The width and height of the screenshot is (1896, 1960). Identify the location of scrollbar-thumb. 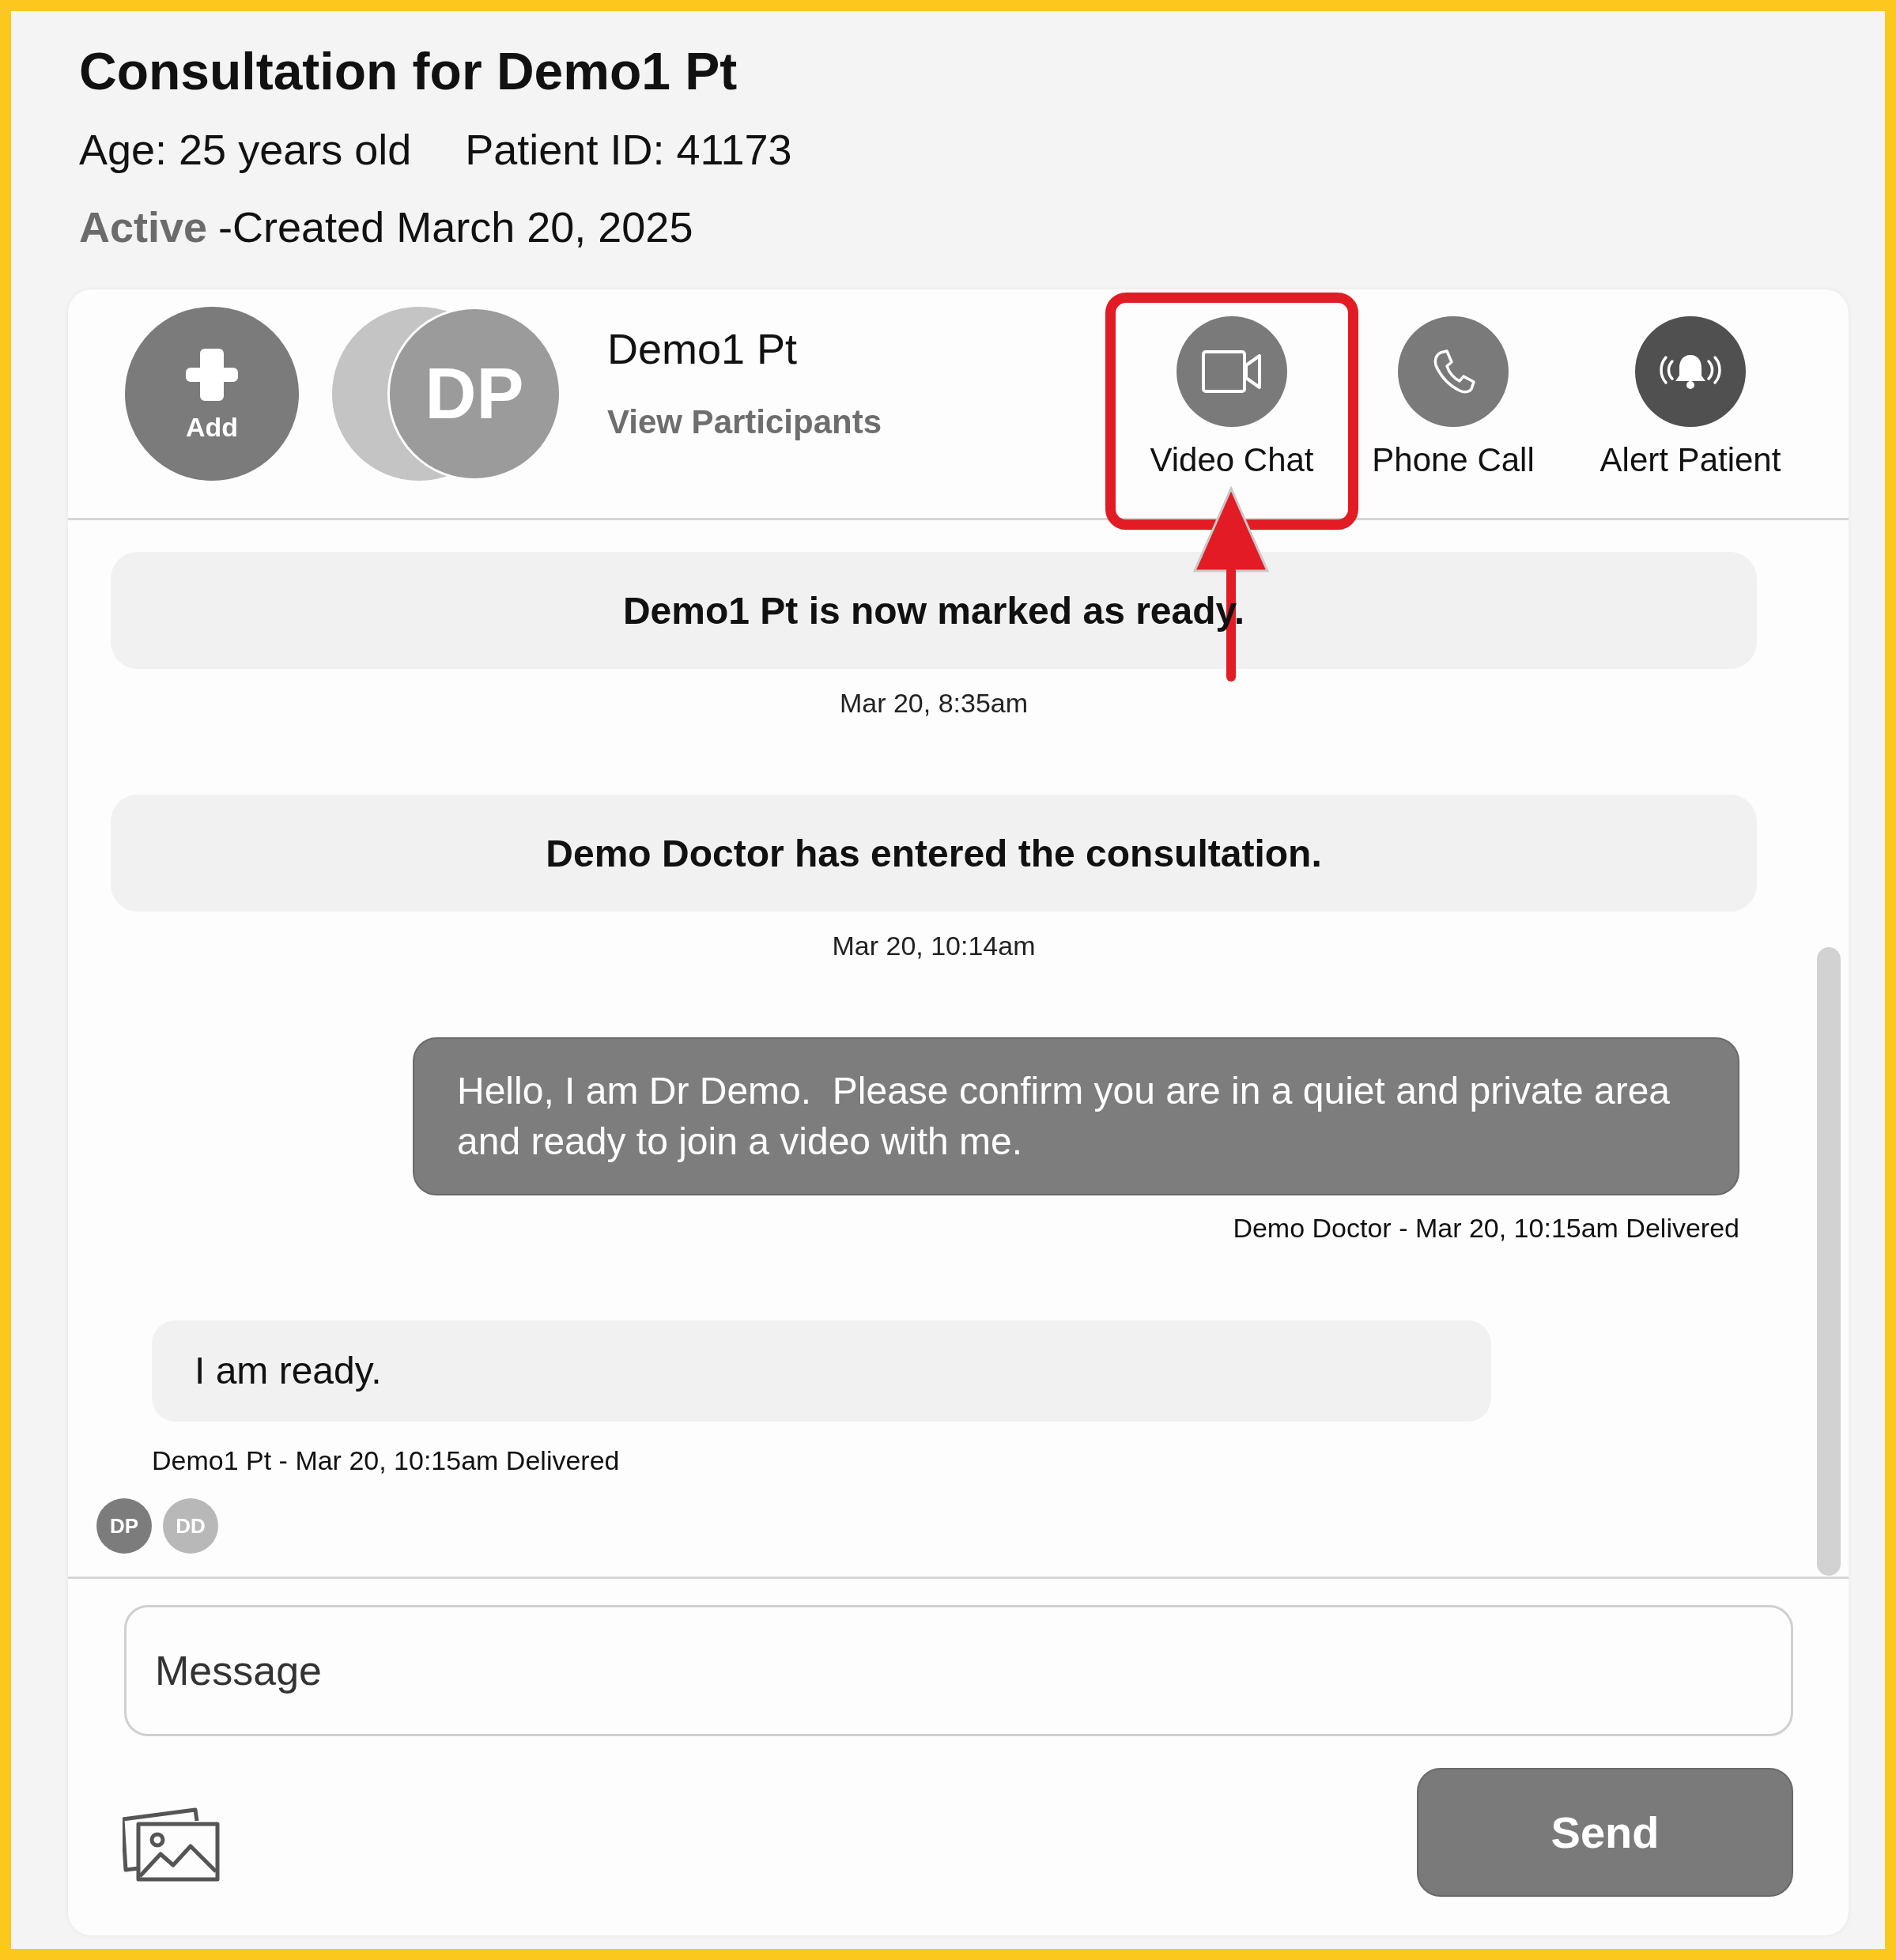
(1829, 1261).